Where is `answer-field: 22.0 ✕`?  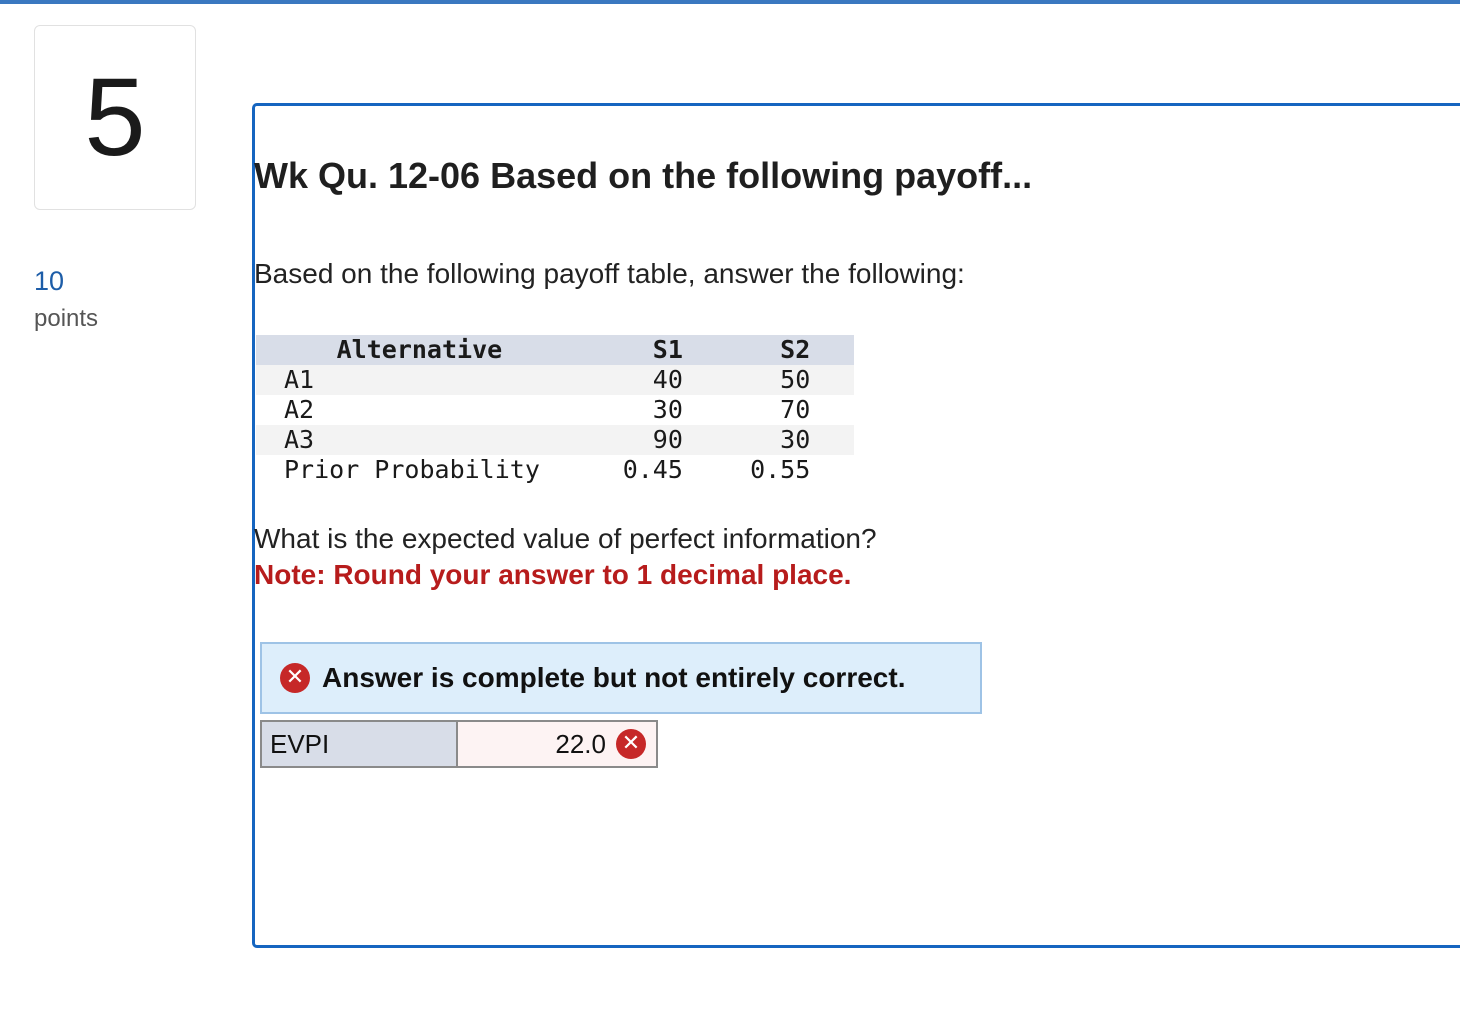 answer-field: 22.0 ✕ is located at coordinates (557, 744).